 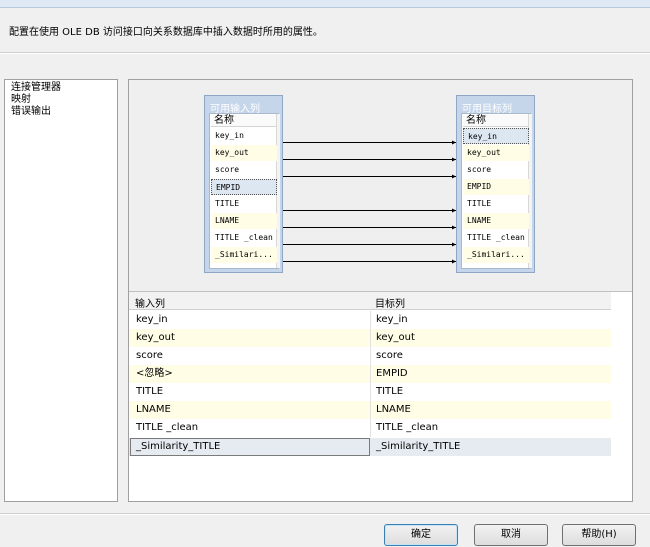 What do you see at coordinates (395, 338) in the screenshot?
I see `destination-cell: key_out` at bounding box center [395, 338].